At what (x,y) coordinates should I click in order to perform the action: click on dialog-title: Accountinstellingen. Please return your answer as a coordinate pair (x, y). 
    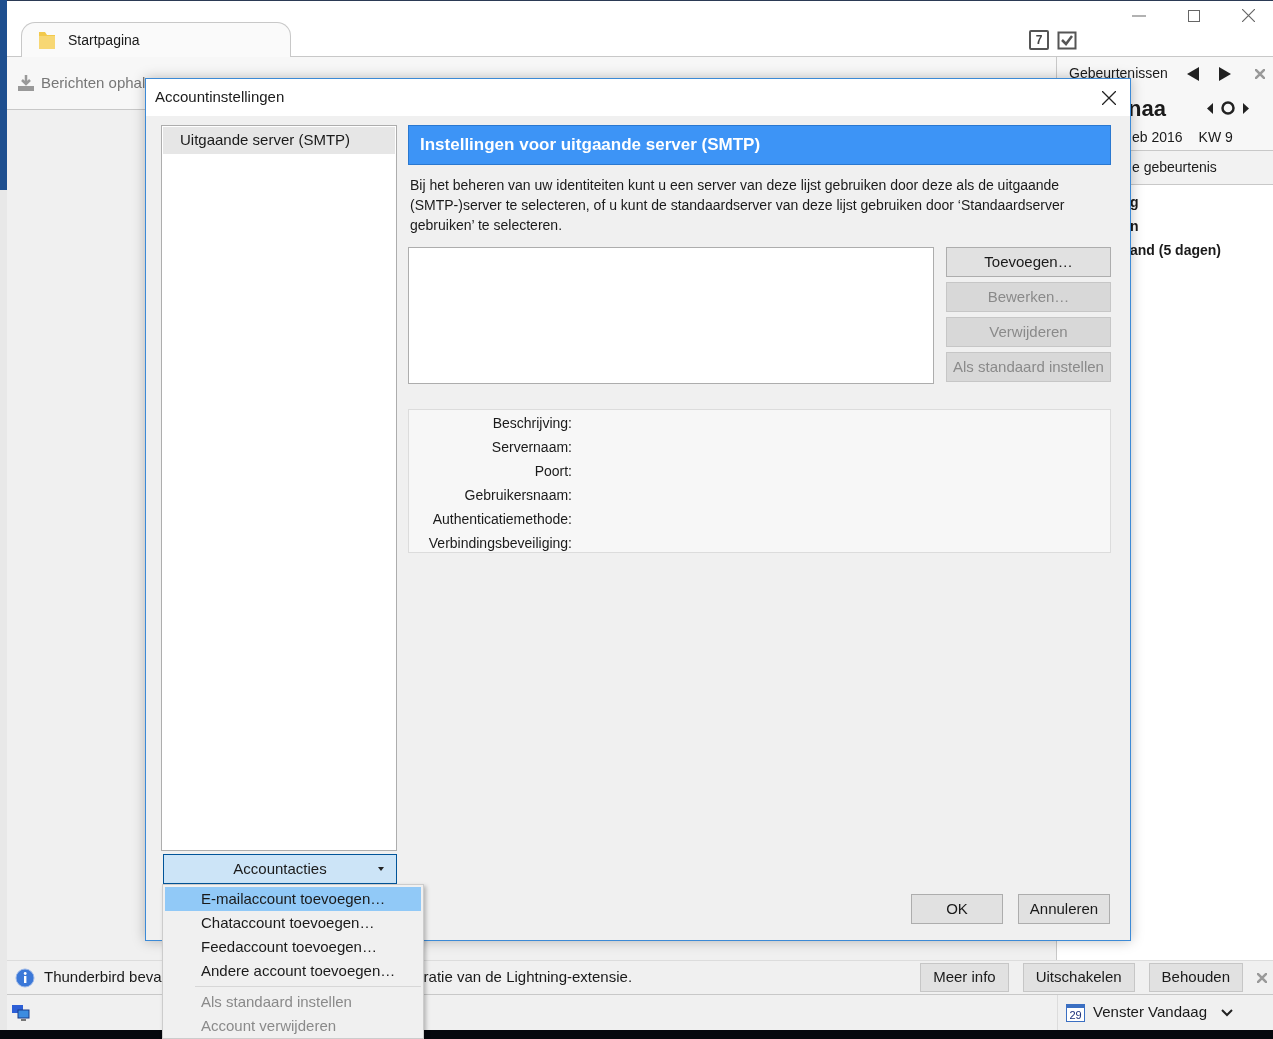
    Looking at the image, I should click on (220, 97).